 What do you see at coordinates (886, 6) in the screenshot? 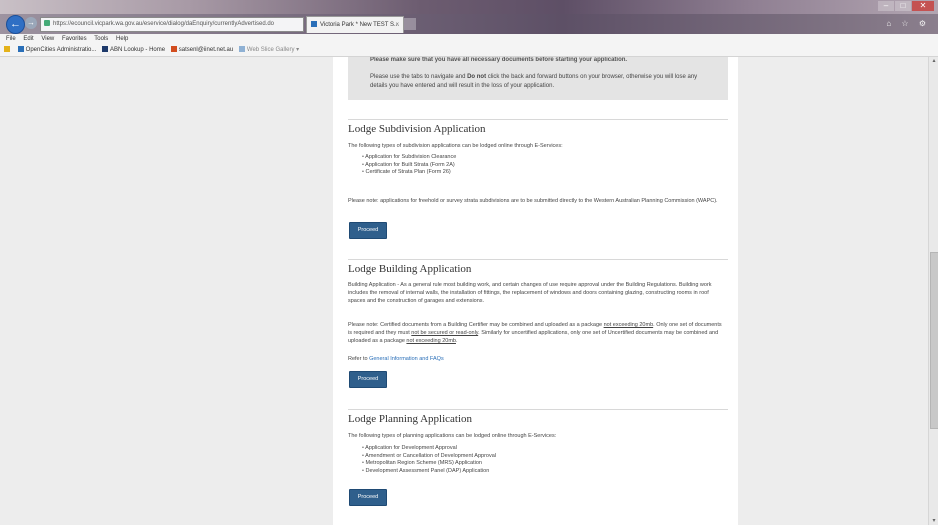
I see `minimize-button: –` at bounding box center [886, 6].